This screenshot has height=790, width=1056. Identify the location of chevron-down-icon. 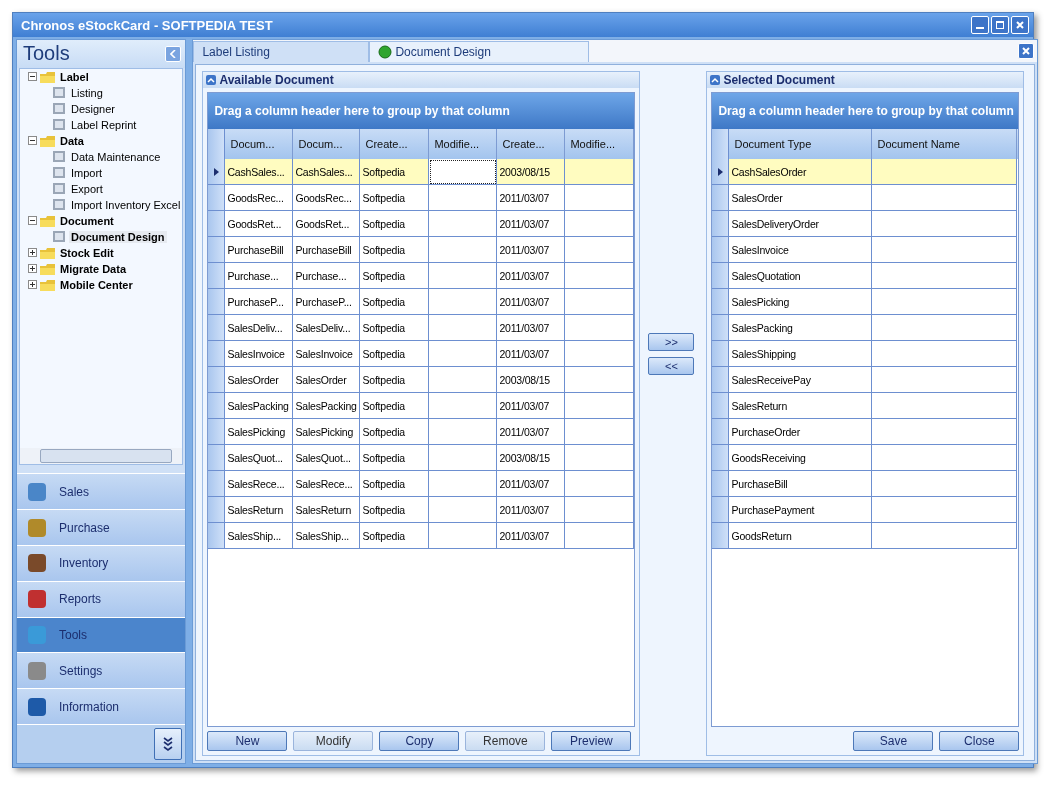
(168, 744).